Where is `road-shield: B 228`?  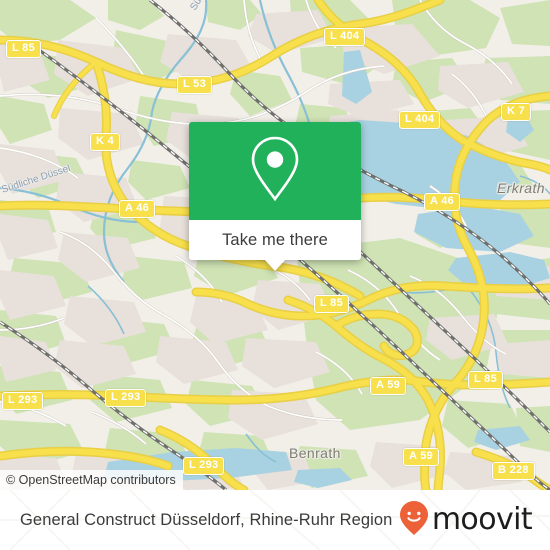 road-shield: B 228 is located at coordinates (513, 471).